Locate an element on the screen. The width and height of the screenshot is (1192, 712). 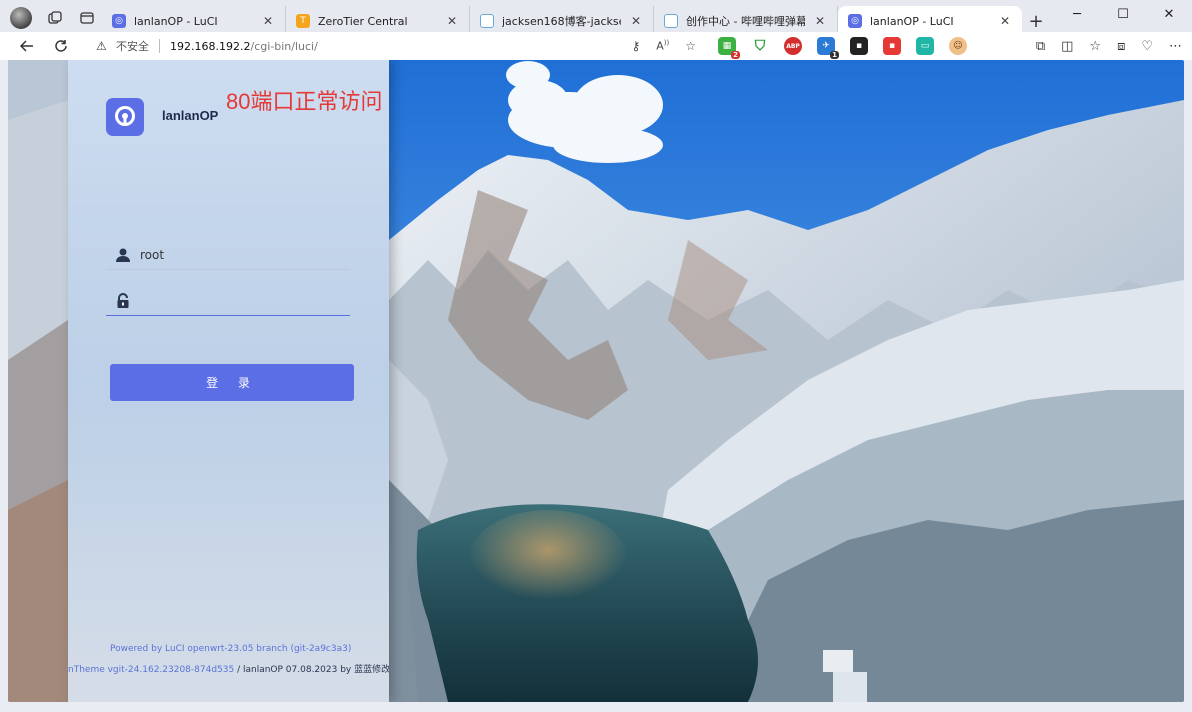
address-separator is located at coordinates (159, 46).